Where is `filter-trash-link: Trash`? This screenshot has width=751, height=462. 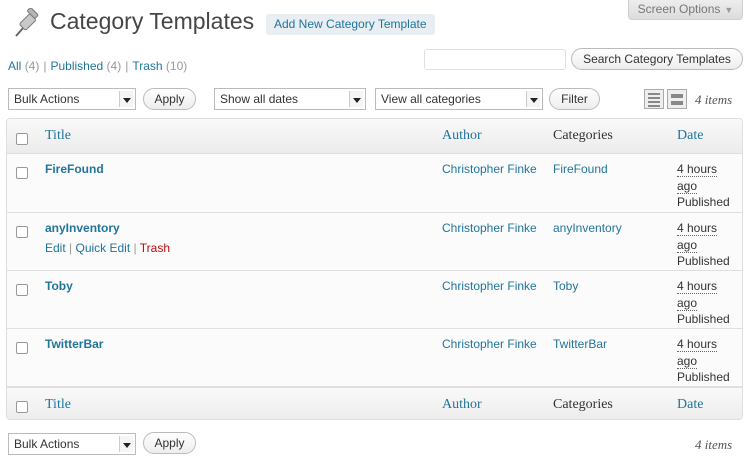
filter-trash-link: Trash is located at coordinates (147, 66).